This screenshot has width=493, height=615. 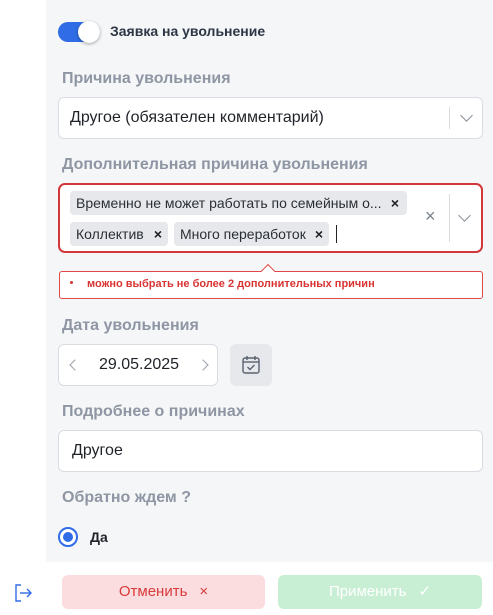 What do you see at coordinates (110, 234) in the screenshot?
I see `tag-label: Коллектив` at bounding box center [110, 234].